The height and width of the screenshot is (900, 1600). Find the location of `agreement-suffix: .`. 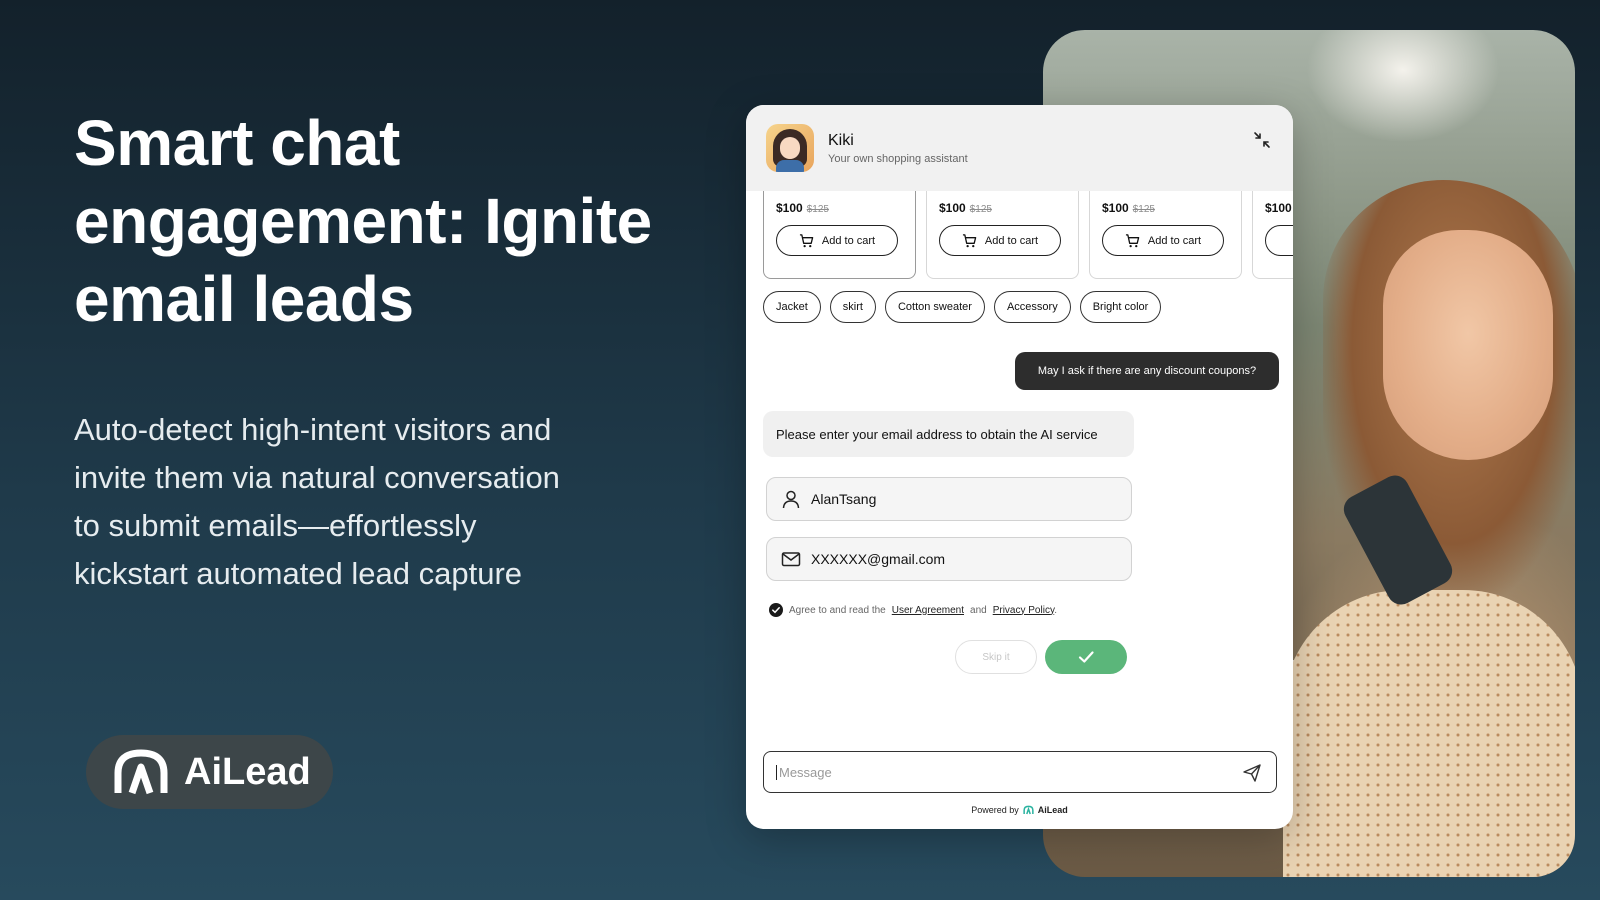

agreement-suffix: . is located at coordinates (1055, 610).